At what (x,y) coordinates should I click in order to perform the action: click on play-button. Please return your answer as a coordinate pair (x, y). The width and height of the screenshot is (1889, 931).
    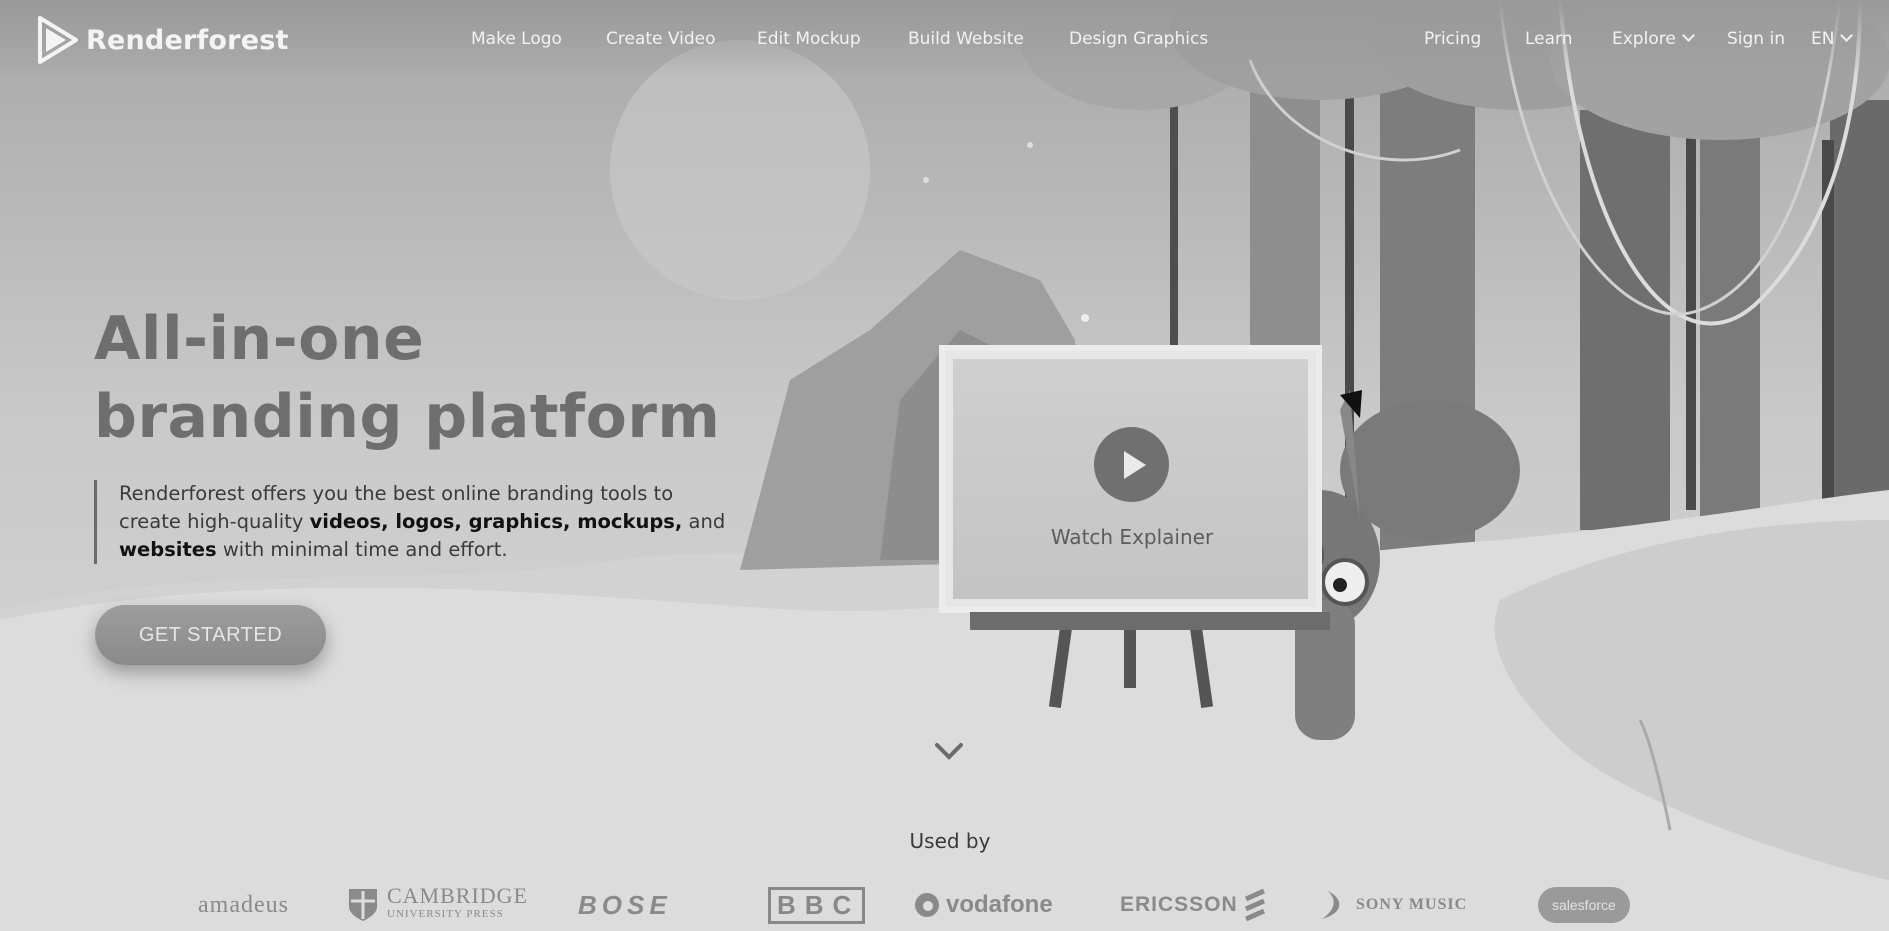
    Looking at the image, I should click on (1131, 464).